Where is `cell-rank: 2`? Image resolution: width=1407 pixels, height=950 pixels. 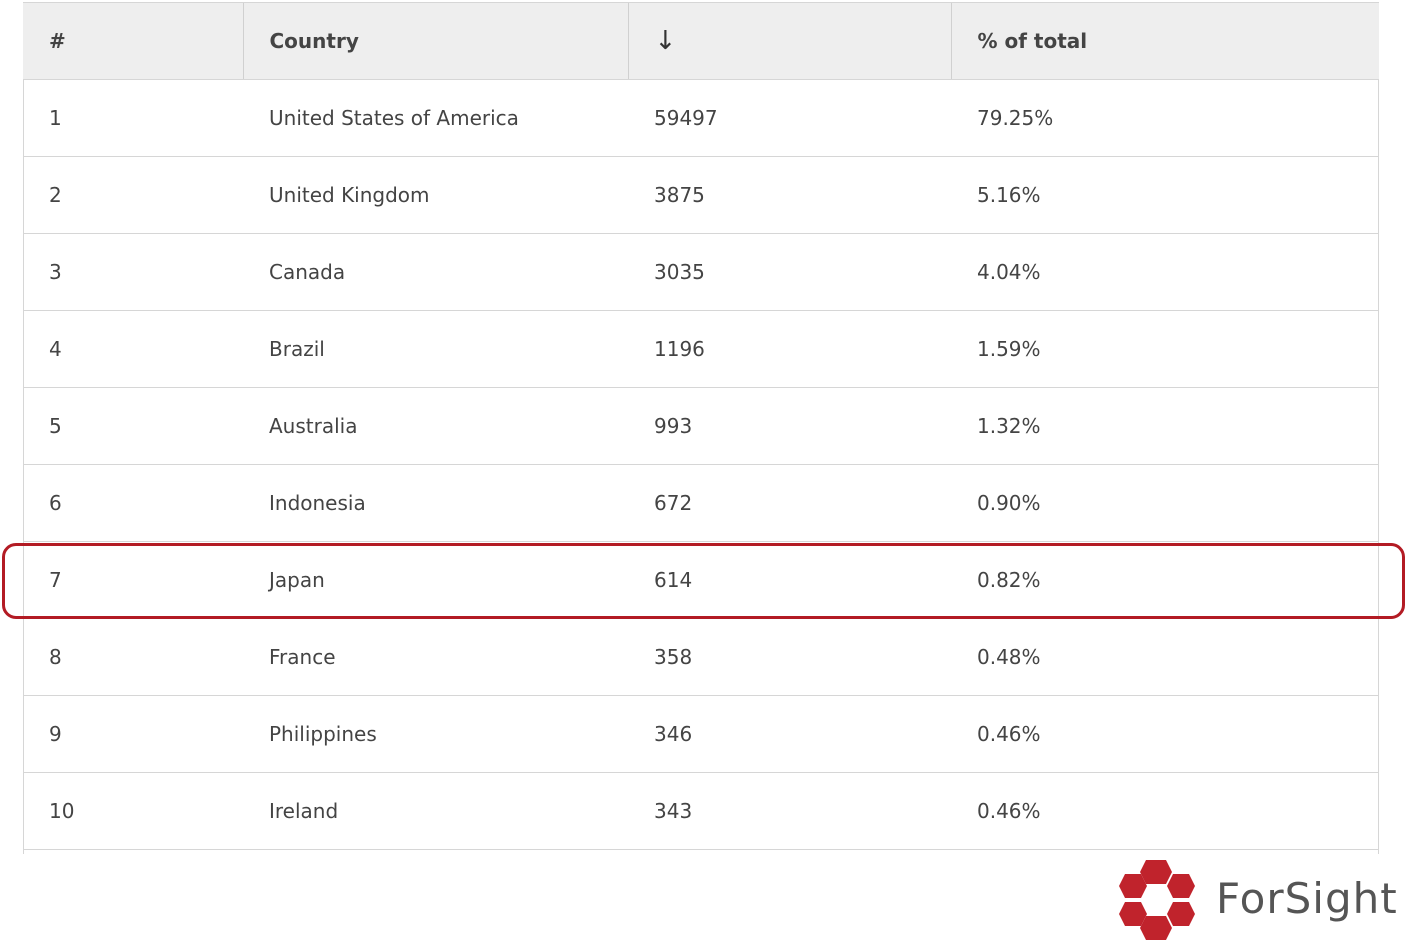 cell-rank: 2 is located at coordinates (133, 195).